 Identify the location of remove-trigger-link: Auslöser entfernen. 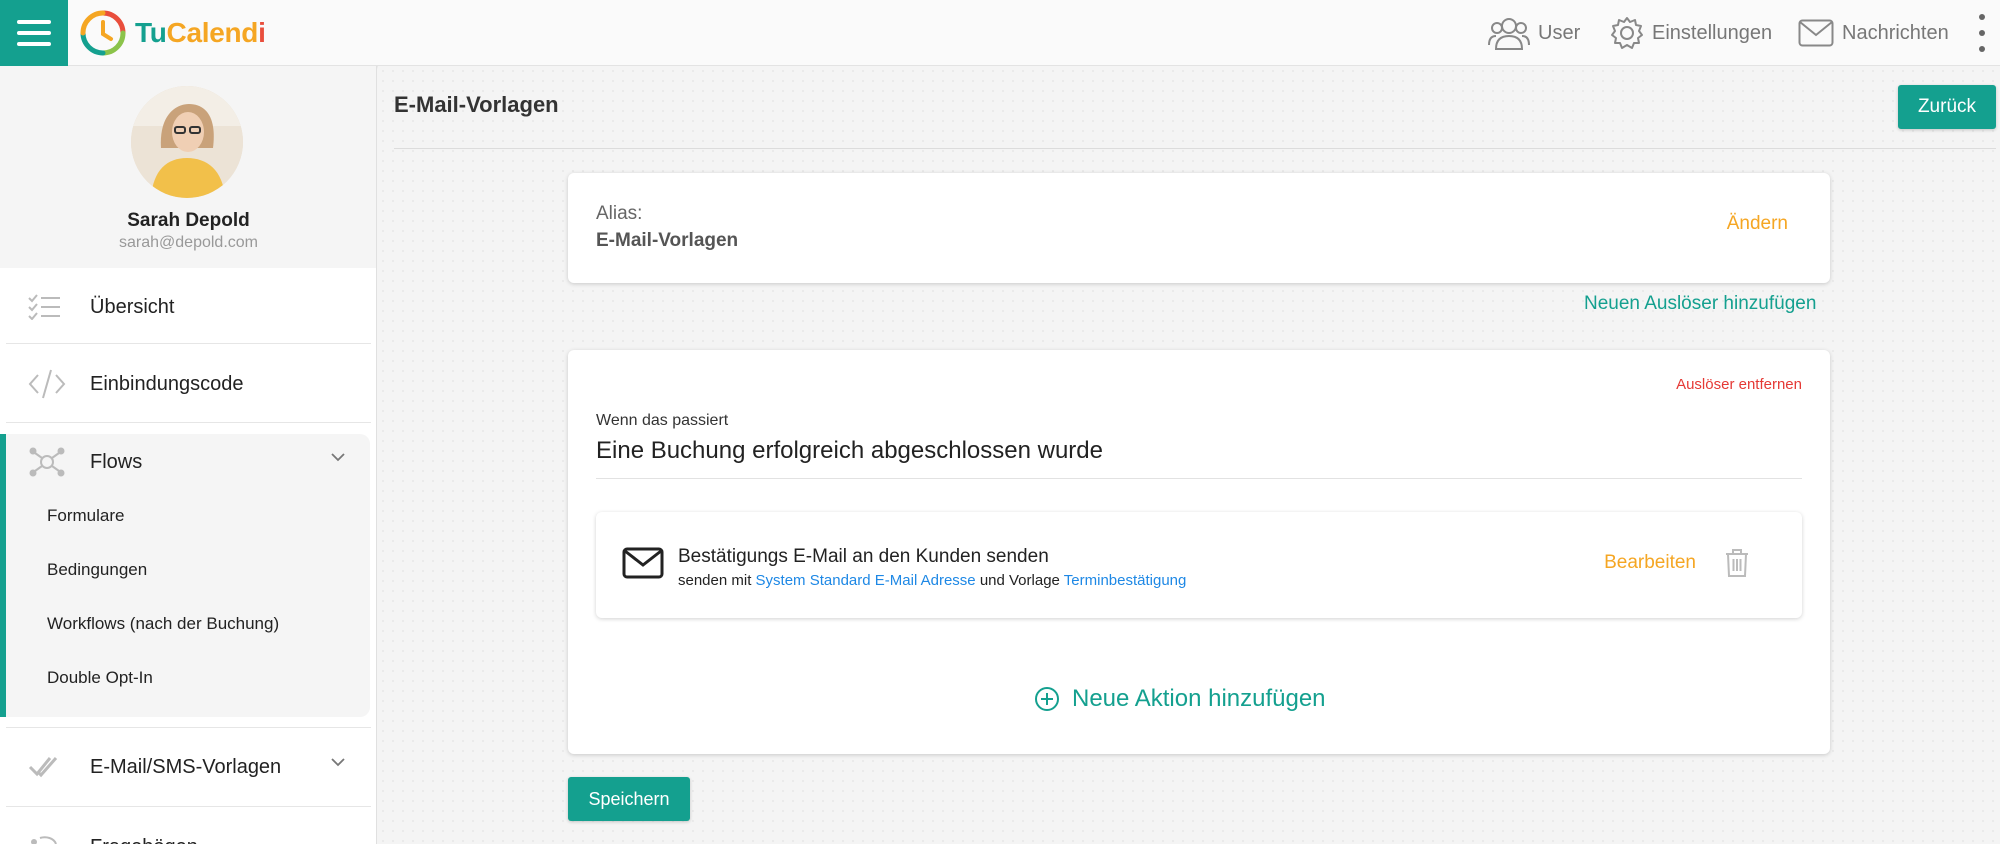
(1739, 384).